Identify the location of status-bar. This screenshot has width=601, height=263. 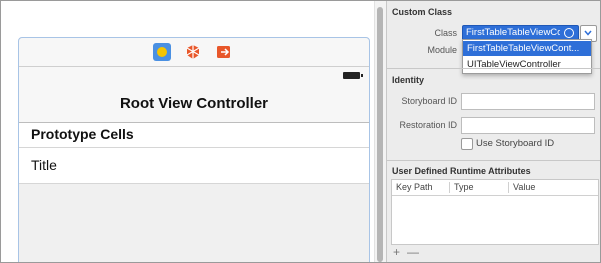
(194, 76).